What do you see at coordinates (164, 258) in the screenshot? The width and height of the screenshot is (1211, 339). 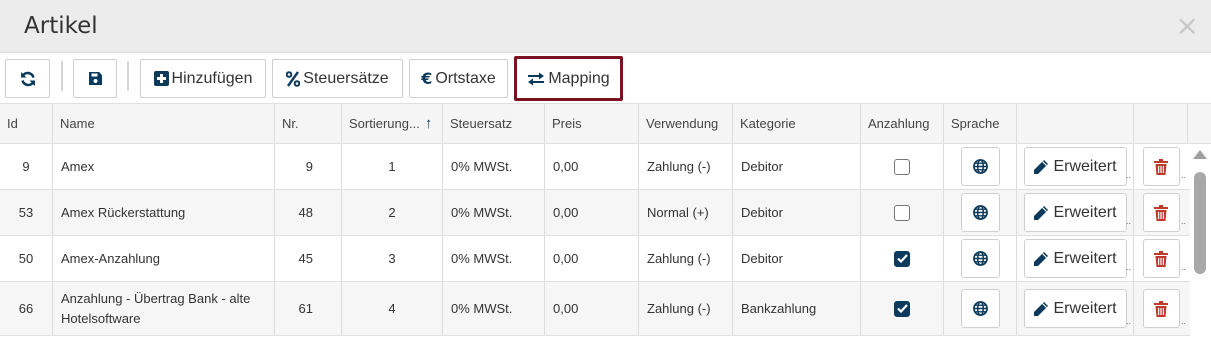 I see `cell-name: Amex-Anzahlung` at bounding box center [164, 258].